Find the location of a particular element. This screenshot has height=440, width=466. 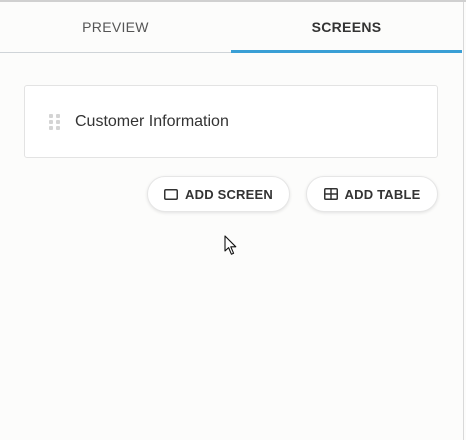

table-icon is located at coordinates (330, 194).